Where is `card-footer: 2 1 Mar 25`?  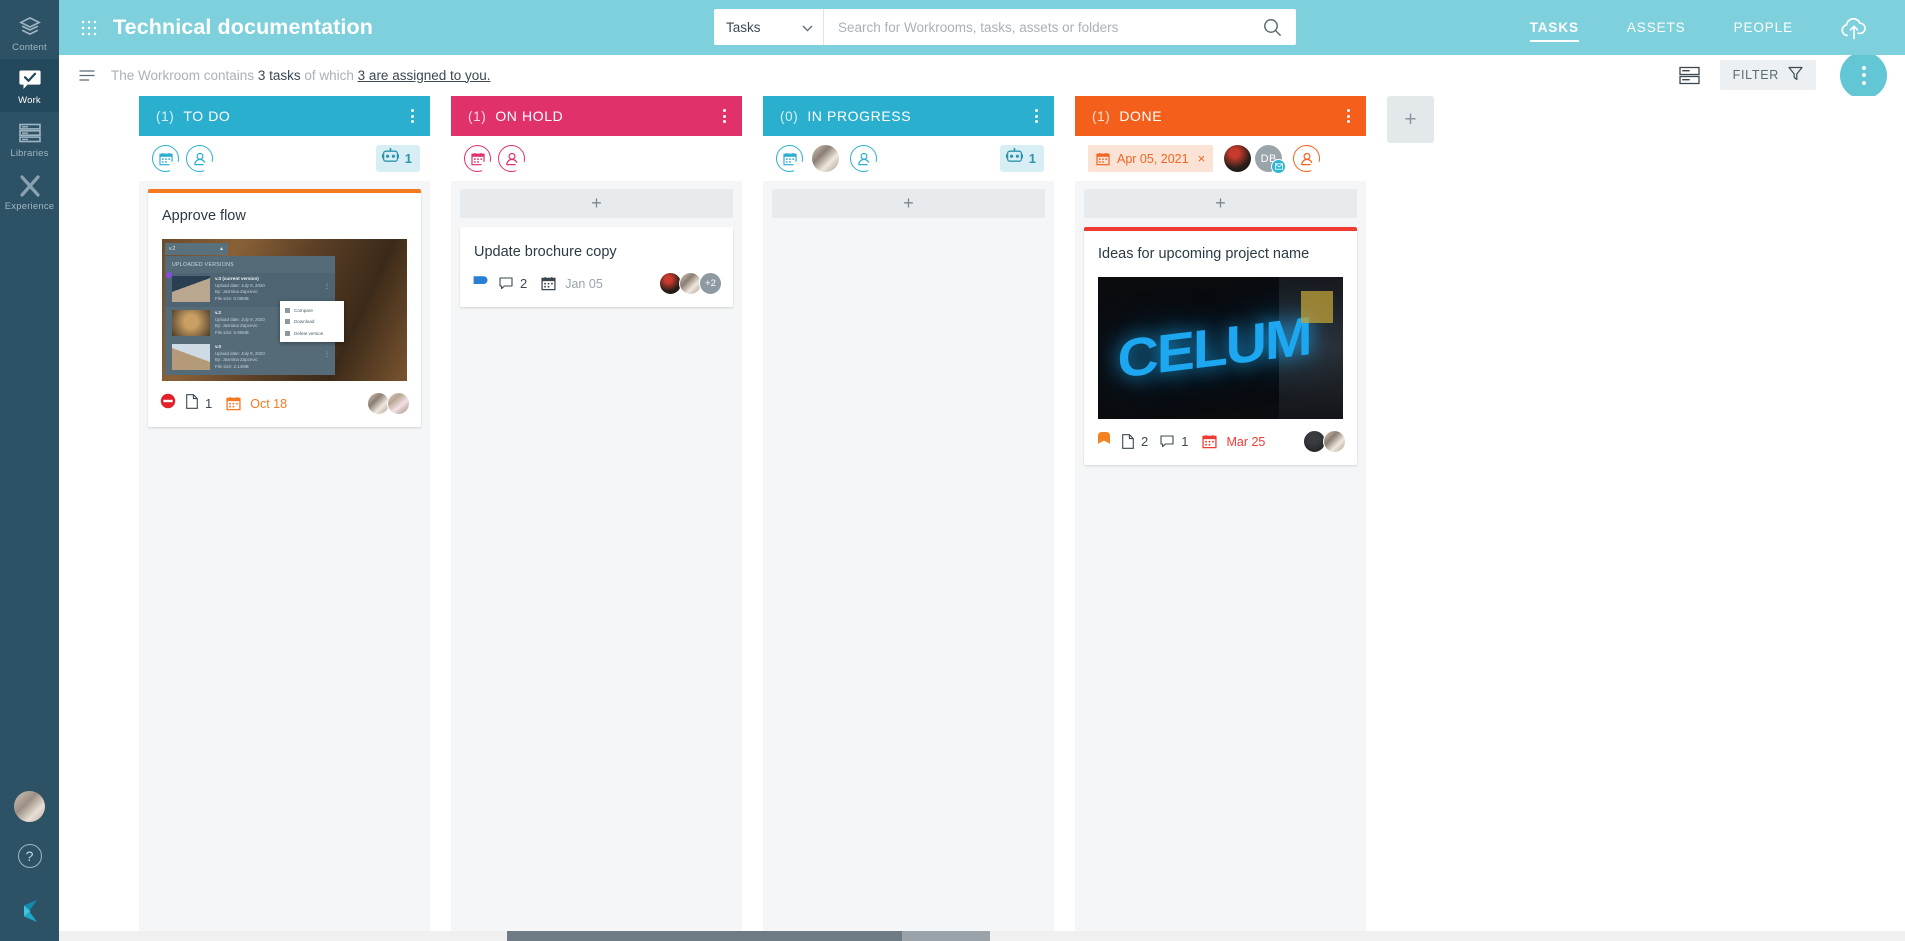
card-footer: 2 1 Mar 25 is located at coordinates (1220, 442).